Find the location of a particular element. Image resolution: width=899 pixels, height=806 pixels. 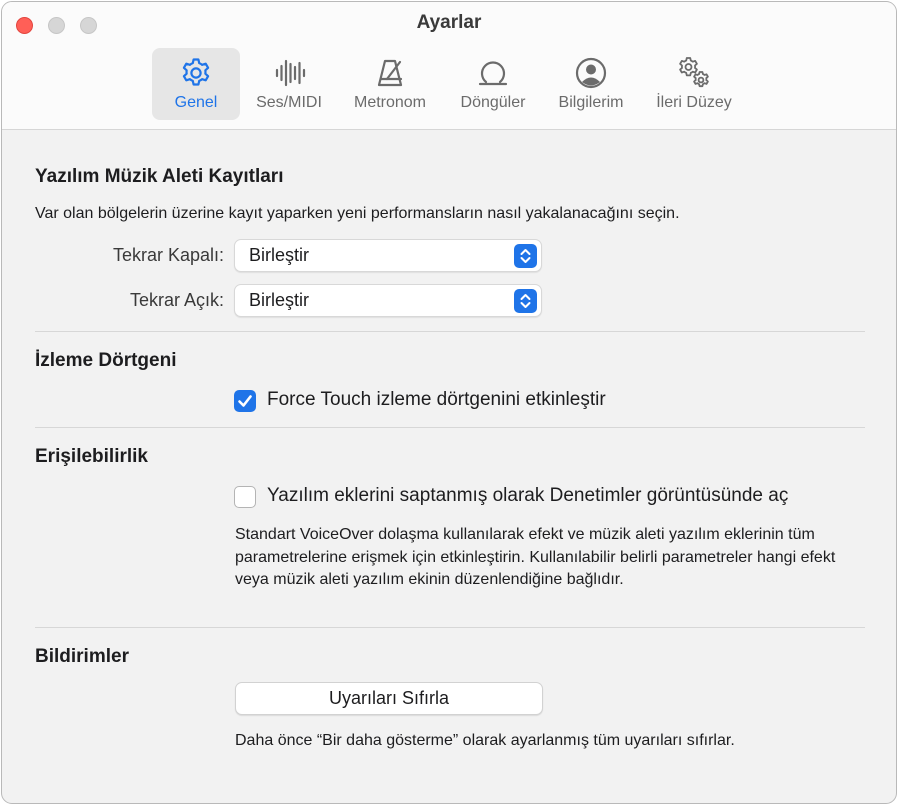

tab-metronome: Metronom is located at coordinates (390, 84).